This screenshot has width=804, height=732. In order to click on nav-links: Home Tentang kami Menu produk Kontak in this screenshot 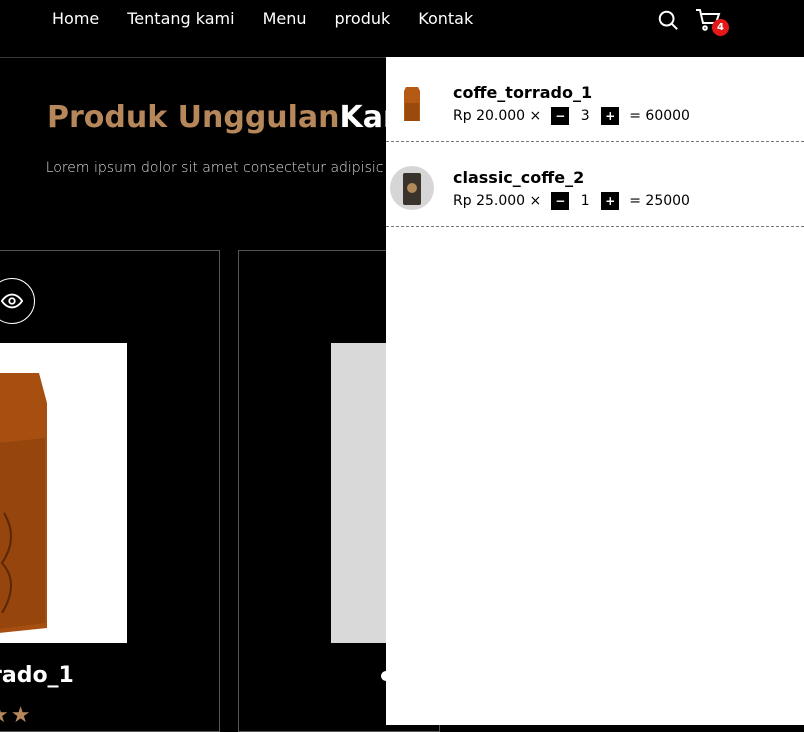, I will do `click(262, 18)`.